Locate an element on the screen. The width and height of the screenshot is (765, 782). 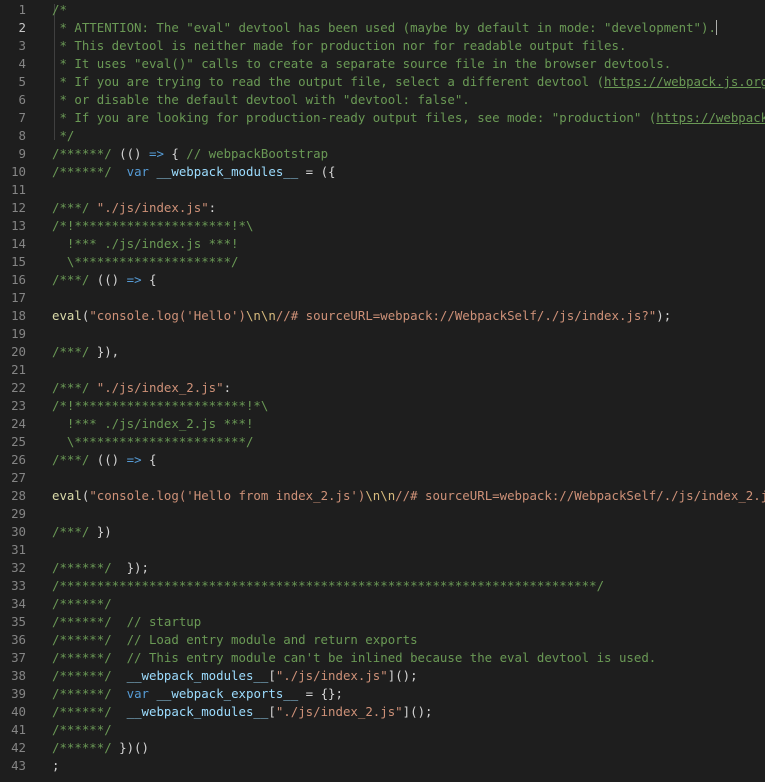
code-line: 26 /***/ (() => { is located at coordinates (382, 460).